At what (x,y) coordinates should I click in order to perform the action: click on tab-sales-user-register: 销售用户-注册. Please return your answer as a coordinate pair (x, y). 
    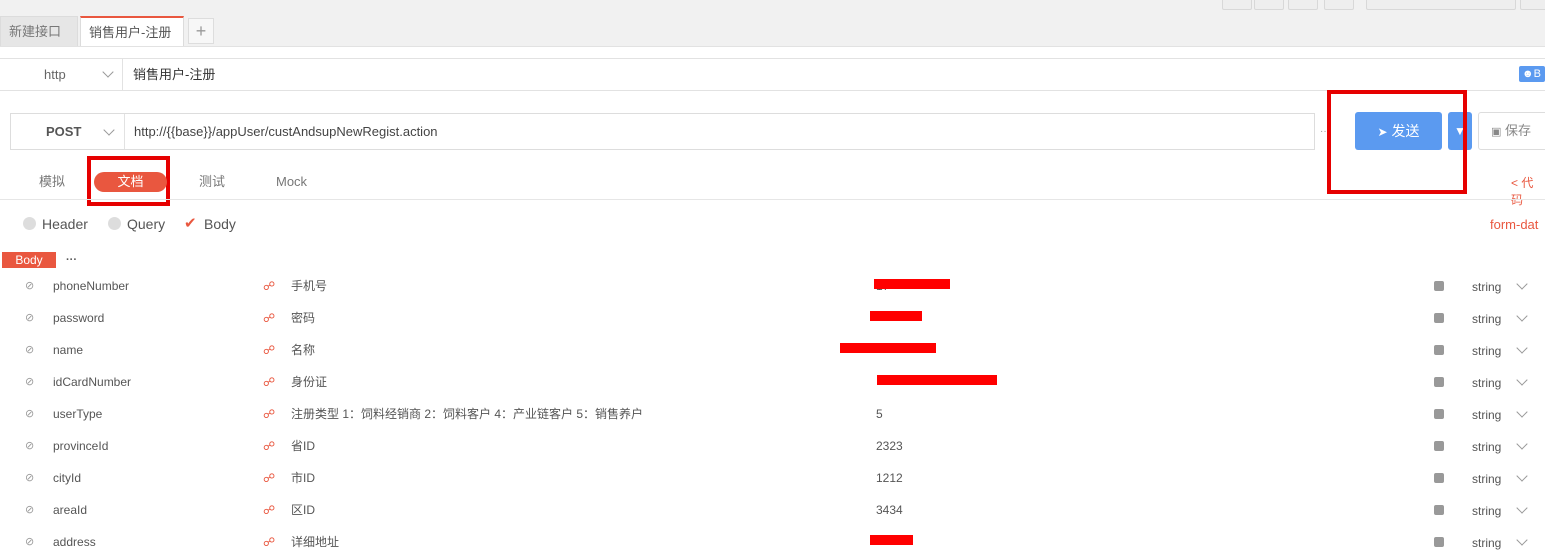
    Looking at the image, I should click on (132, 31).